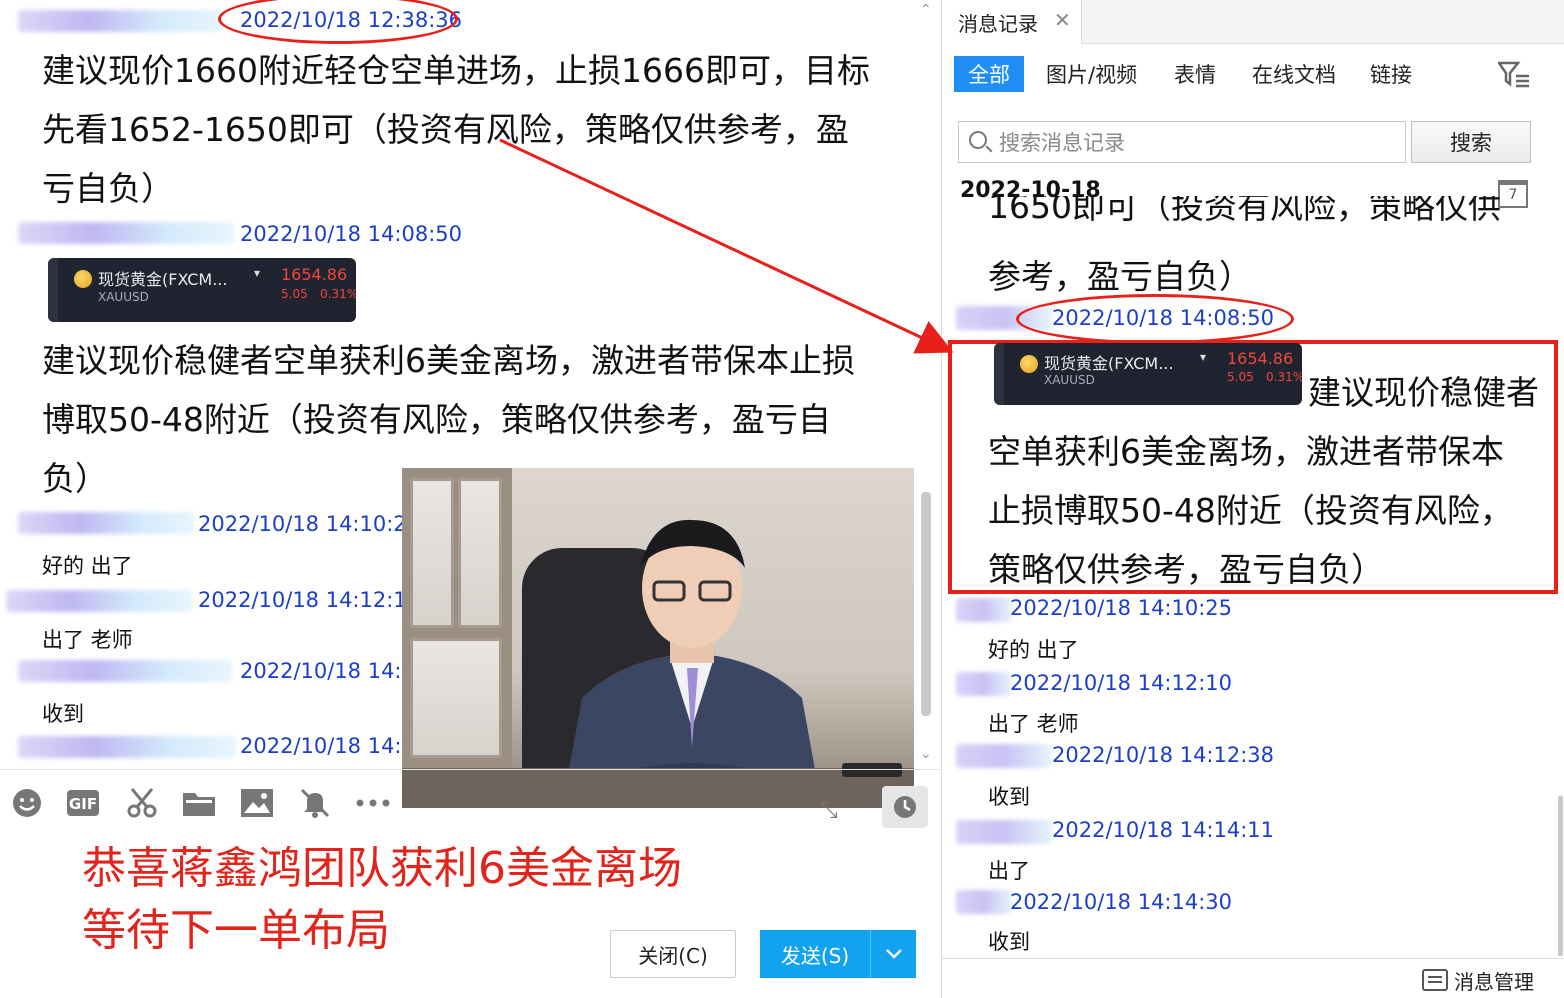 Image resolution: width=1564 pixels, height=998 pixels. What do you see at coordinates (926, 754) in the screenshot?
I see `scroll-down-icon: ⌄` at bounding box center [926, 754].